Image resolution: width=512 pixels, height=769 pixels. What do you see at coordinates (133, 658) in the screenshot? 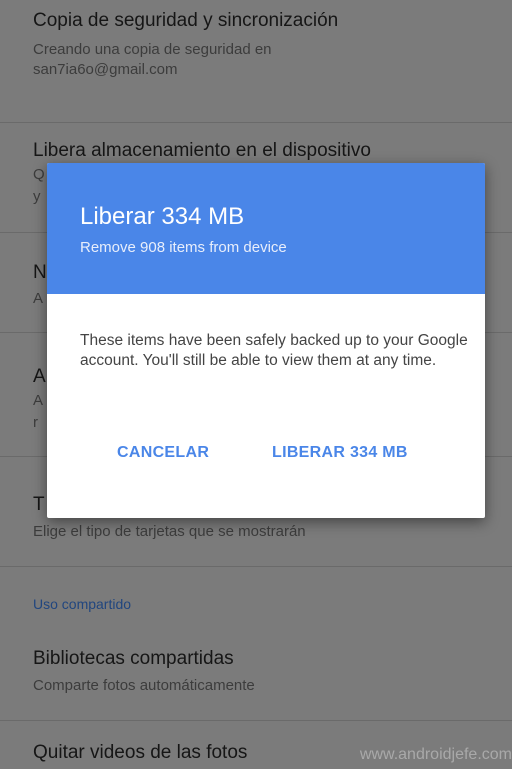
I see `shared-libraries-title: Bibliotecas compartidas` at bounding box center [133, 658].